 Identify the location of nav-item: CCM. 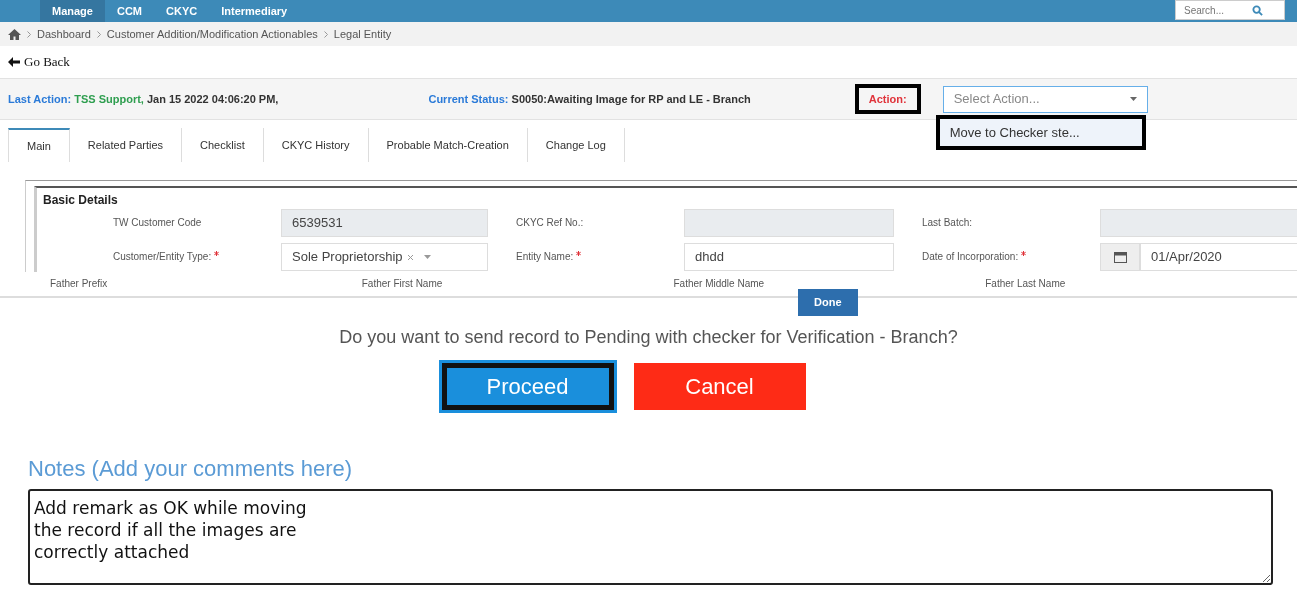
(129, 11).